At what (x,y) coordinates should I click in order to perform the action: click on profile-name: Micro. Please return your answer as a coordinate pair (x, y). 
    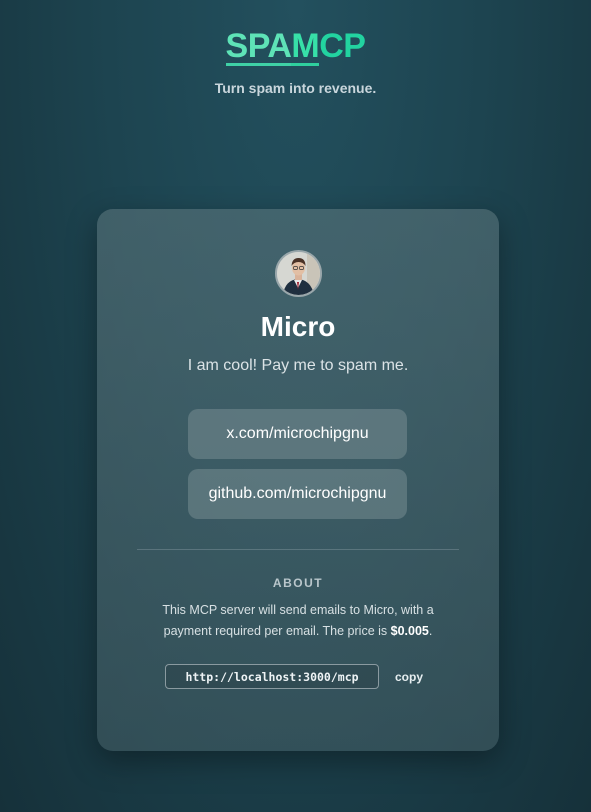
    Looking at the image, I should click on (298, 326).